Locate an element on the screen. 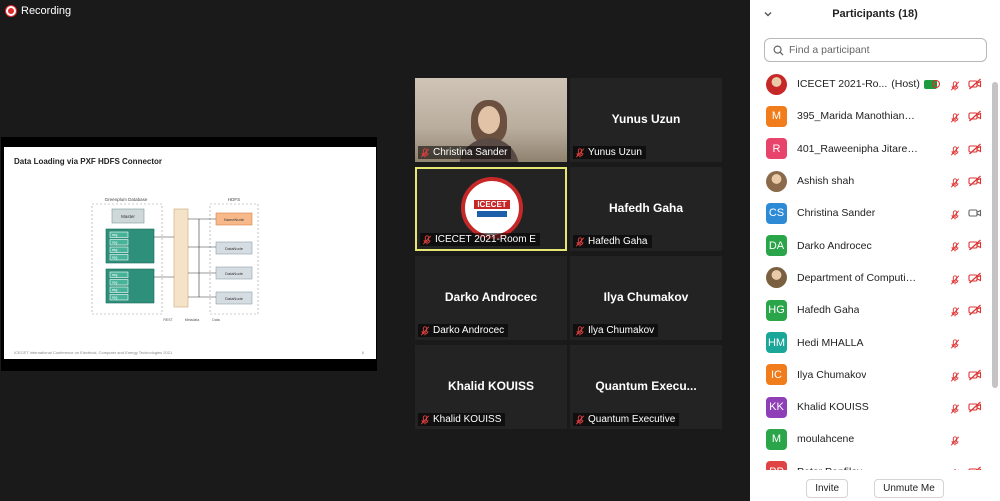 This screenshot has width=1000, height=501. namenode-label: NameNode is located at coordinates (234, 219).